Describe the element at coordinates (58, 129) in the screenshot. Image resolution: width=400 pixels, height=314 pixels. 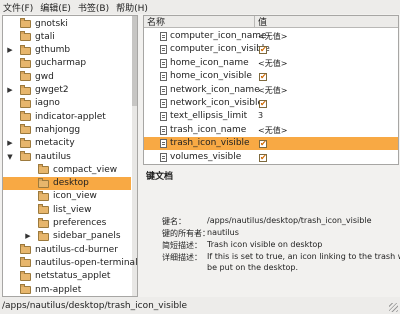
I see `tree-item-label: mahjongg` at that location.